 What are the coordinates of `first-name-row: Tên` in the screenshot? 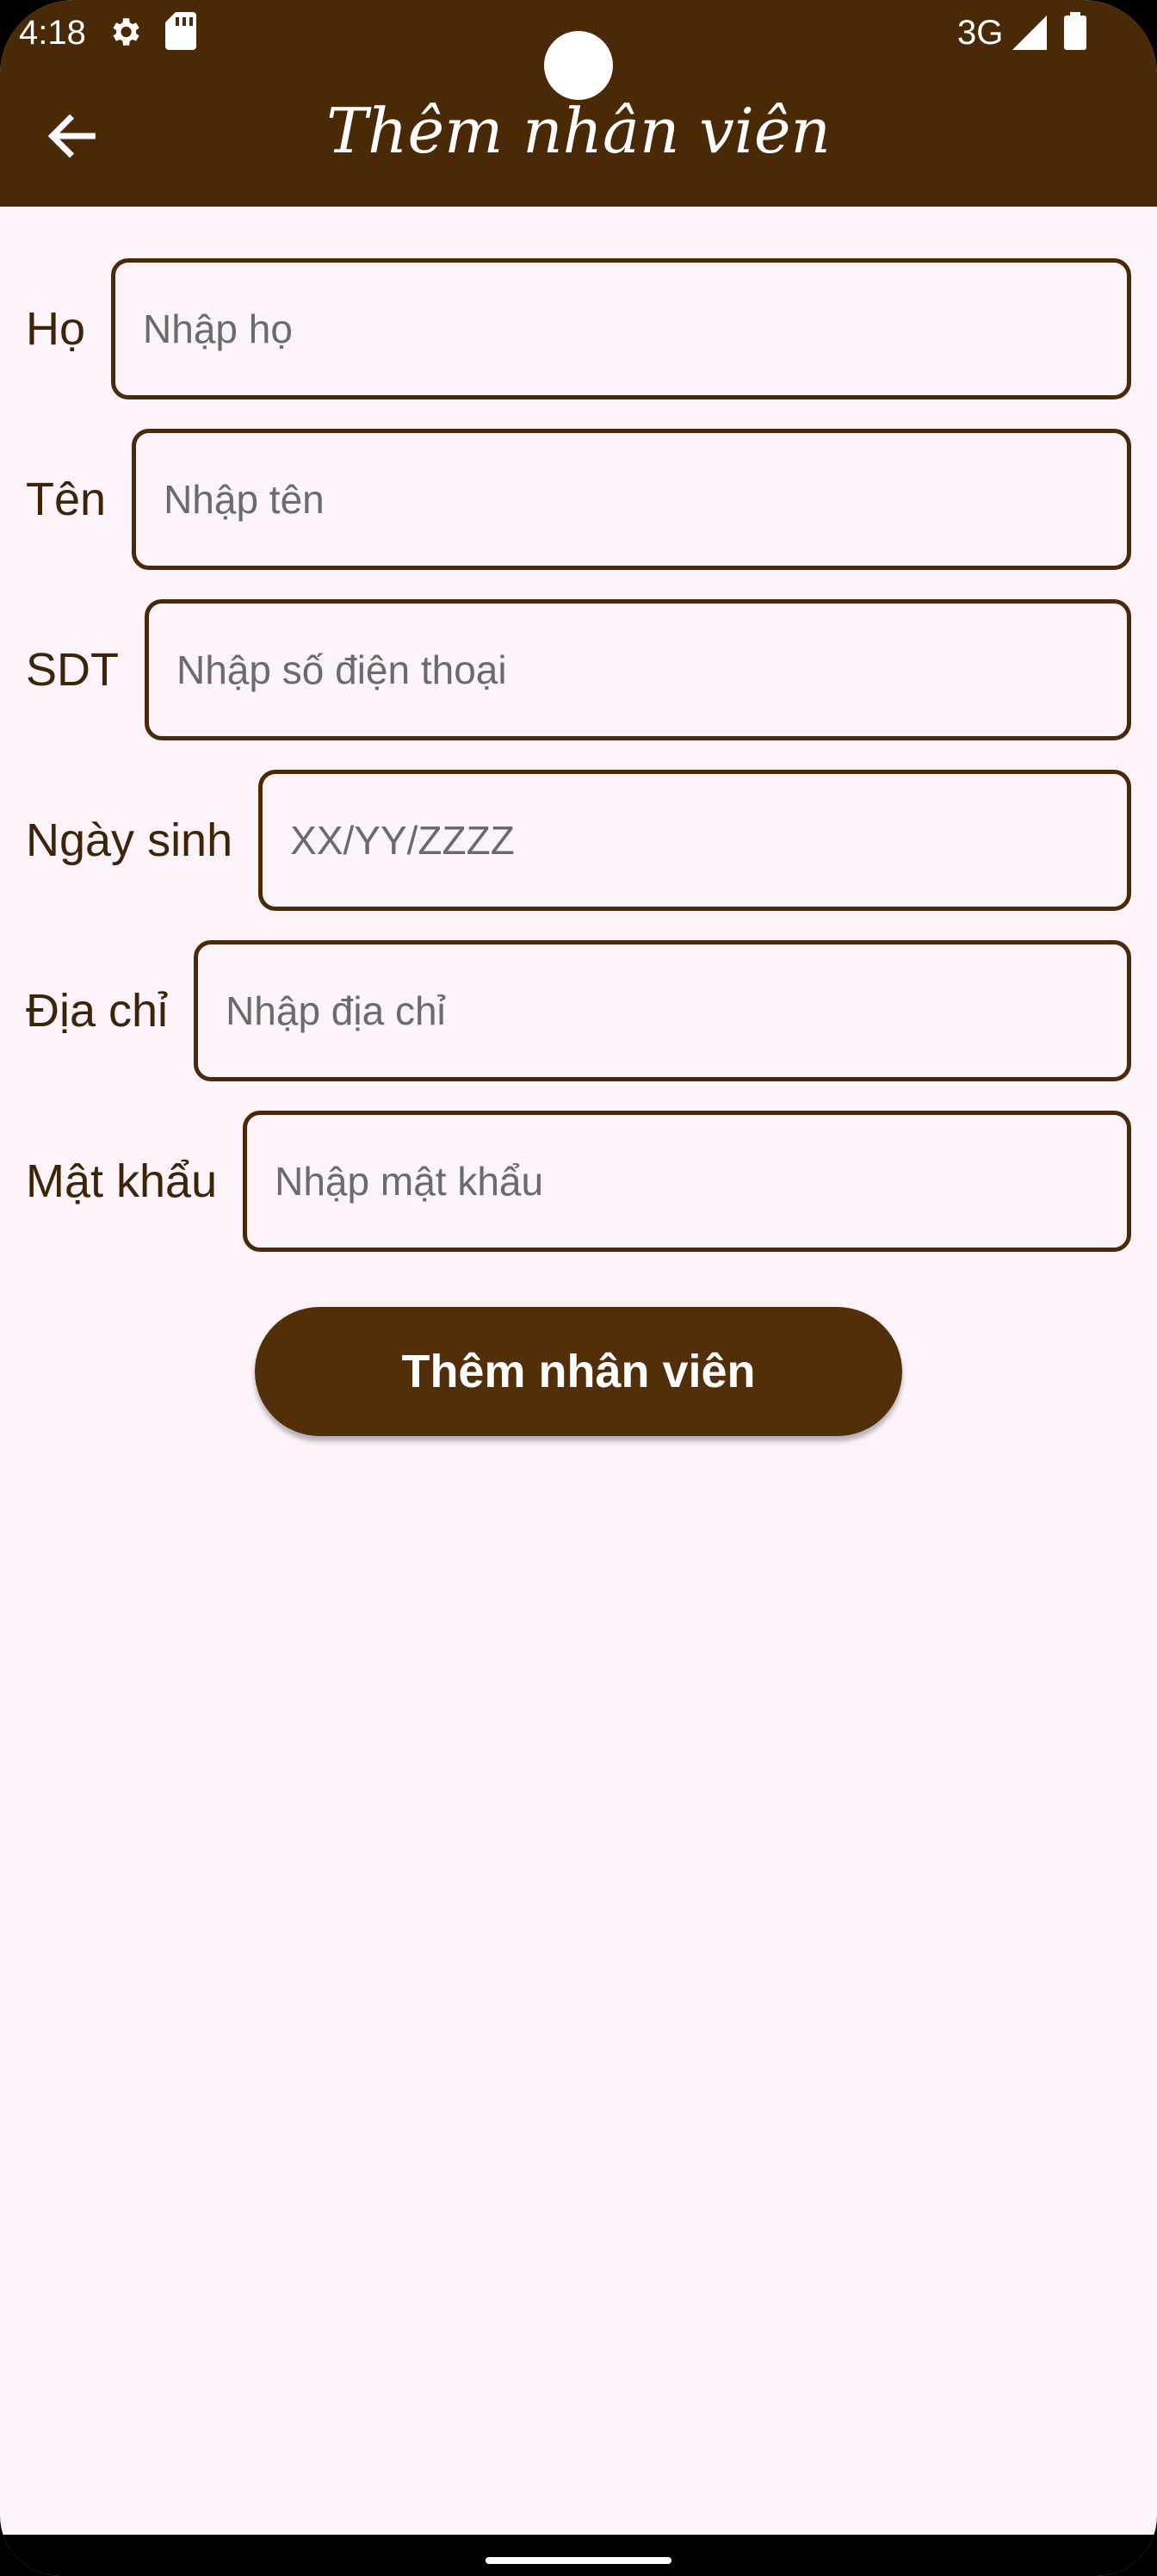 It's located at (579, 500).